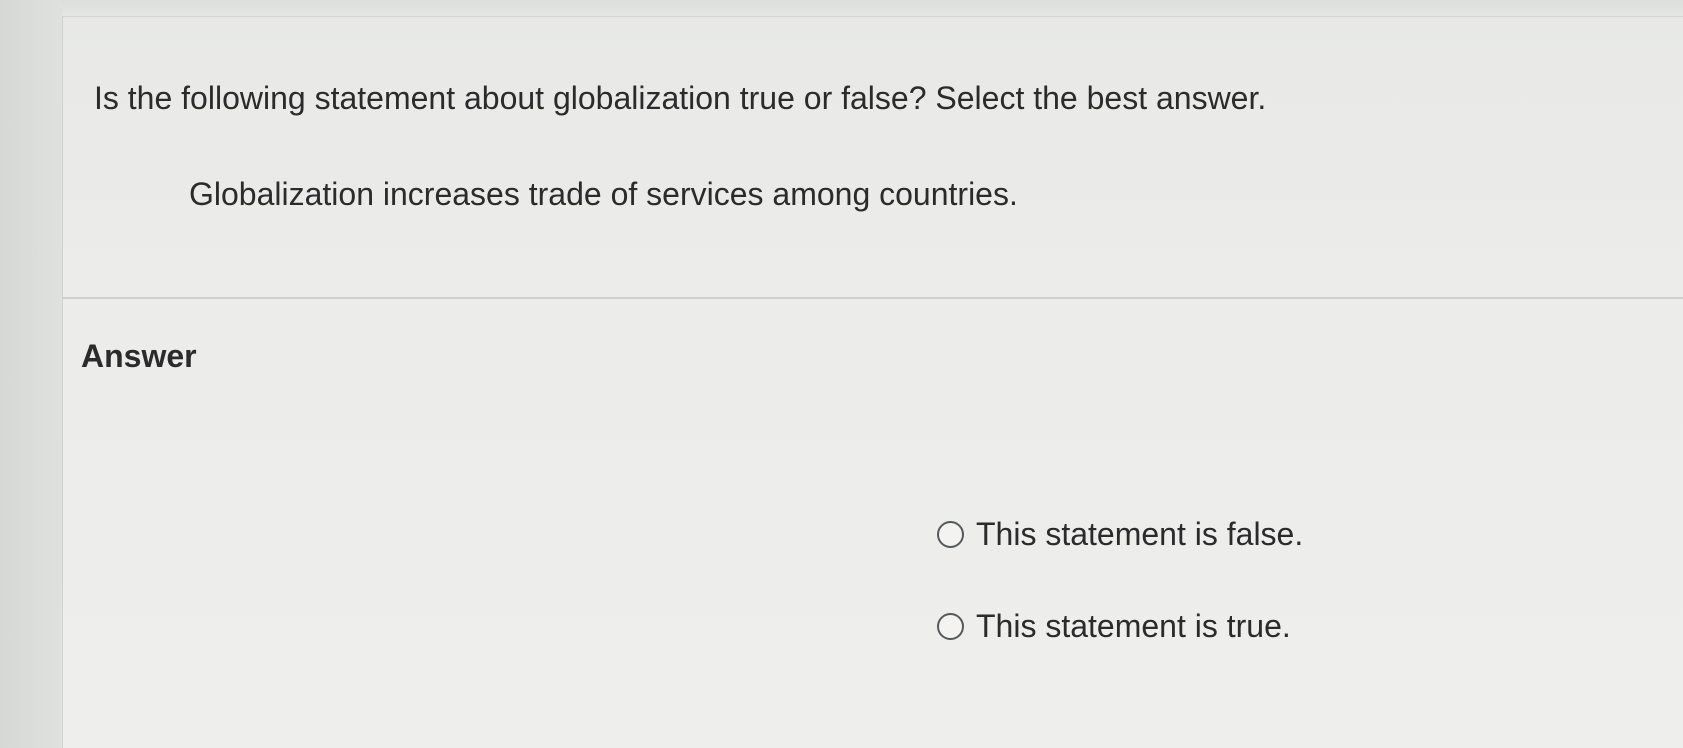 Image resolution: width=1683 pixels, height=748 pixels. What do you see at coordinates (31, 374) in the screenshot?
I see `left-margin` at bounding box center [31, 374].